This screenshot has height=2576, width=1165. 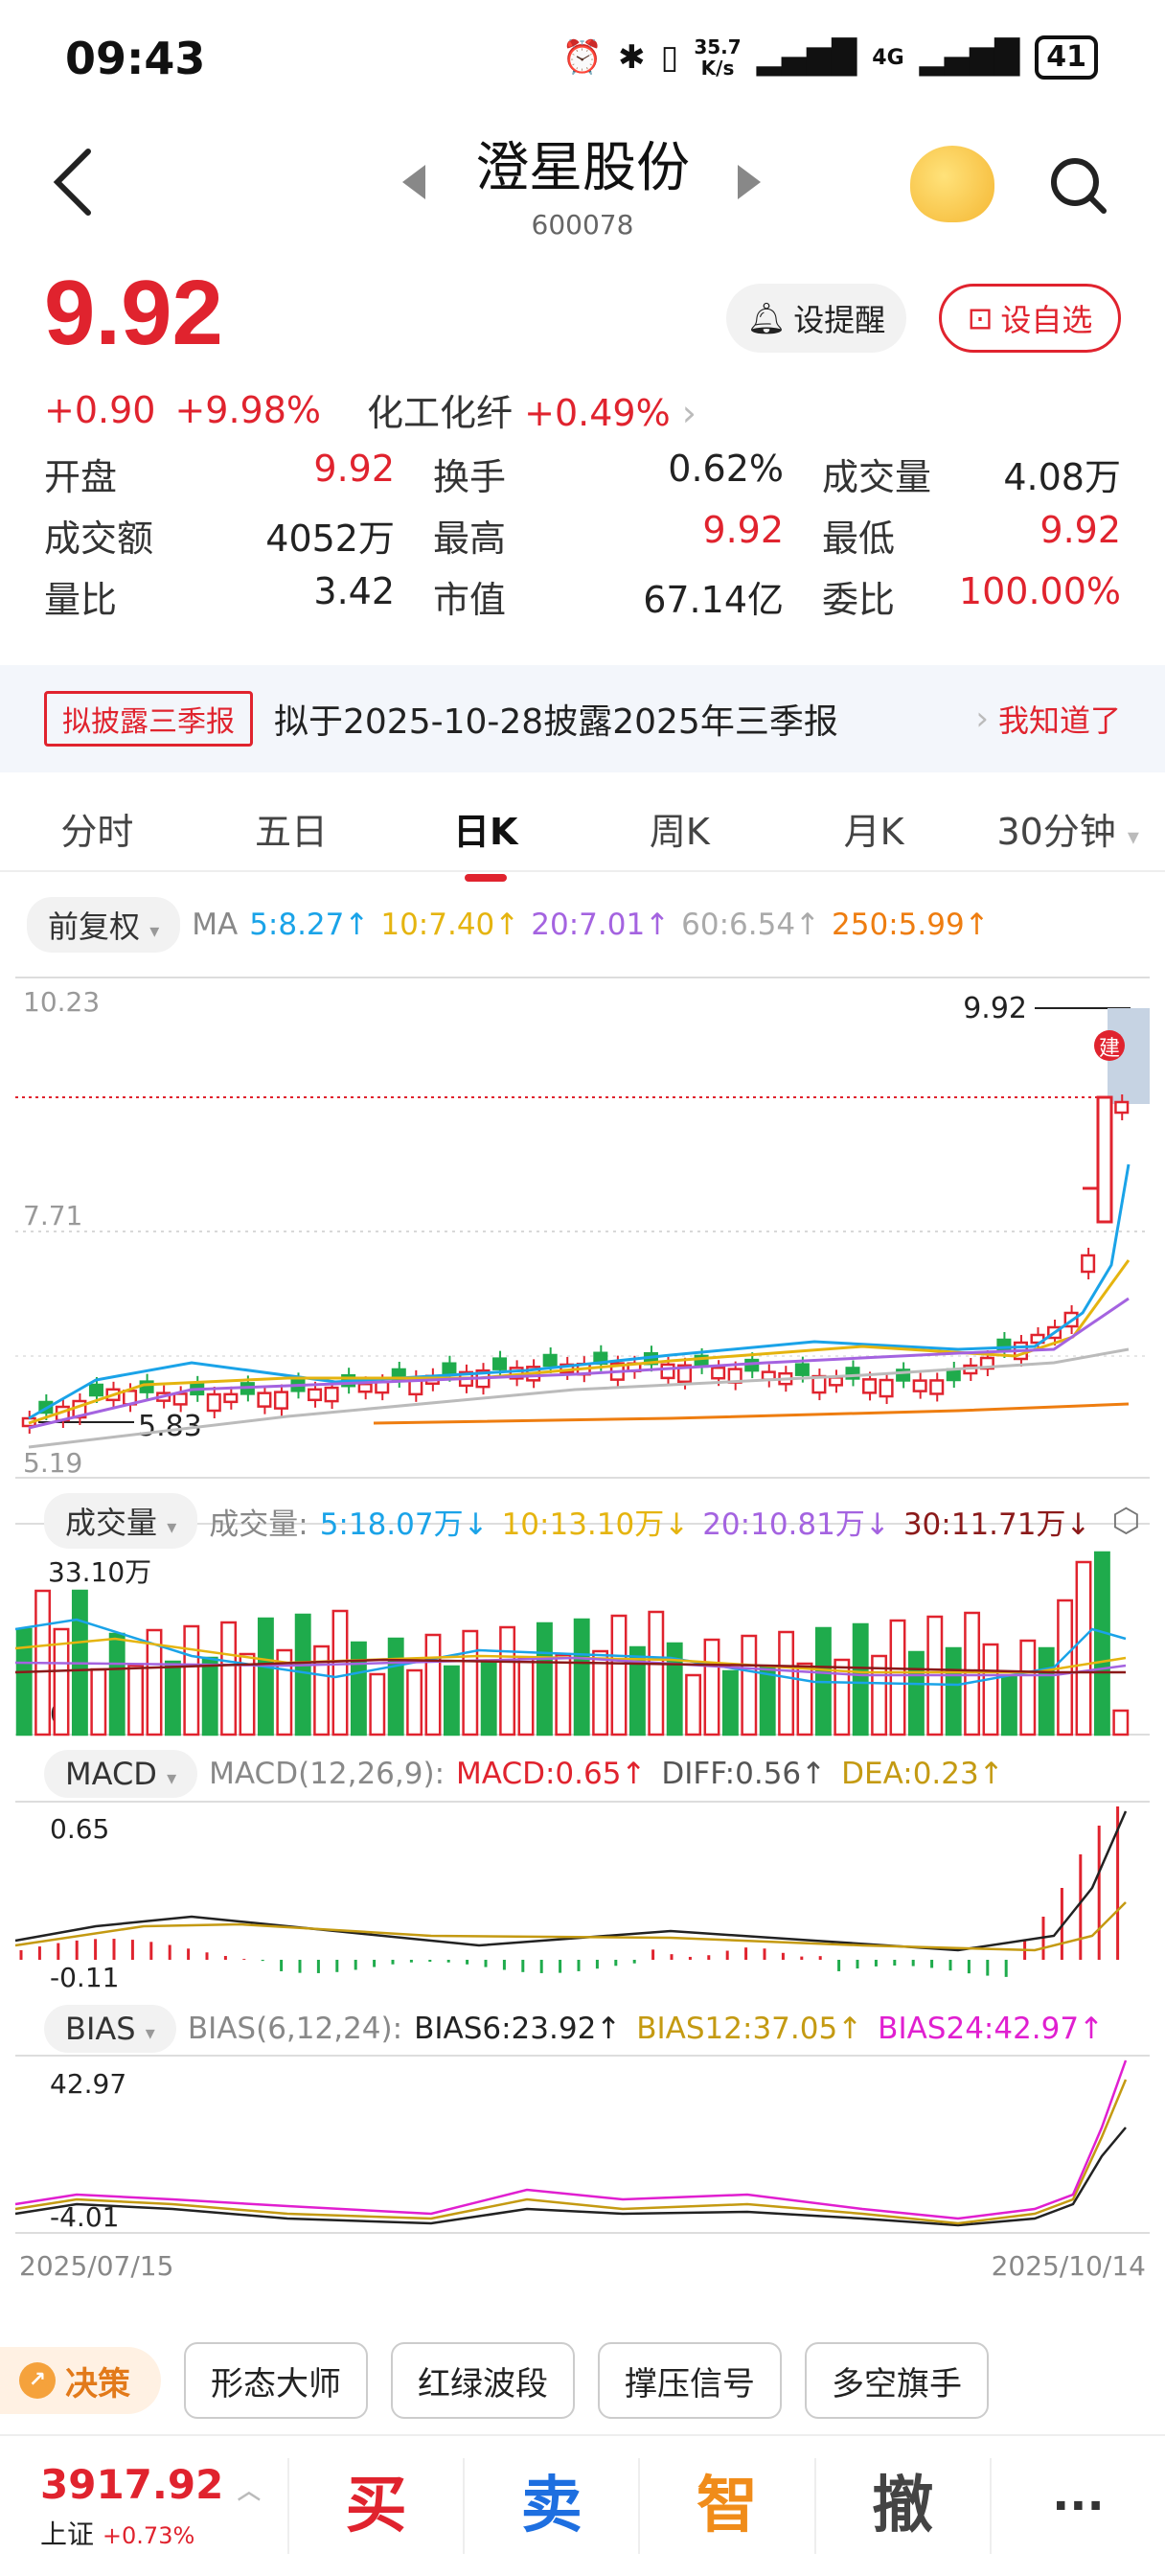 I want to click on smart-button: 智, so click(x=725, y=2506).